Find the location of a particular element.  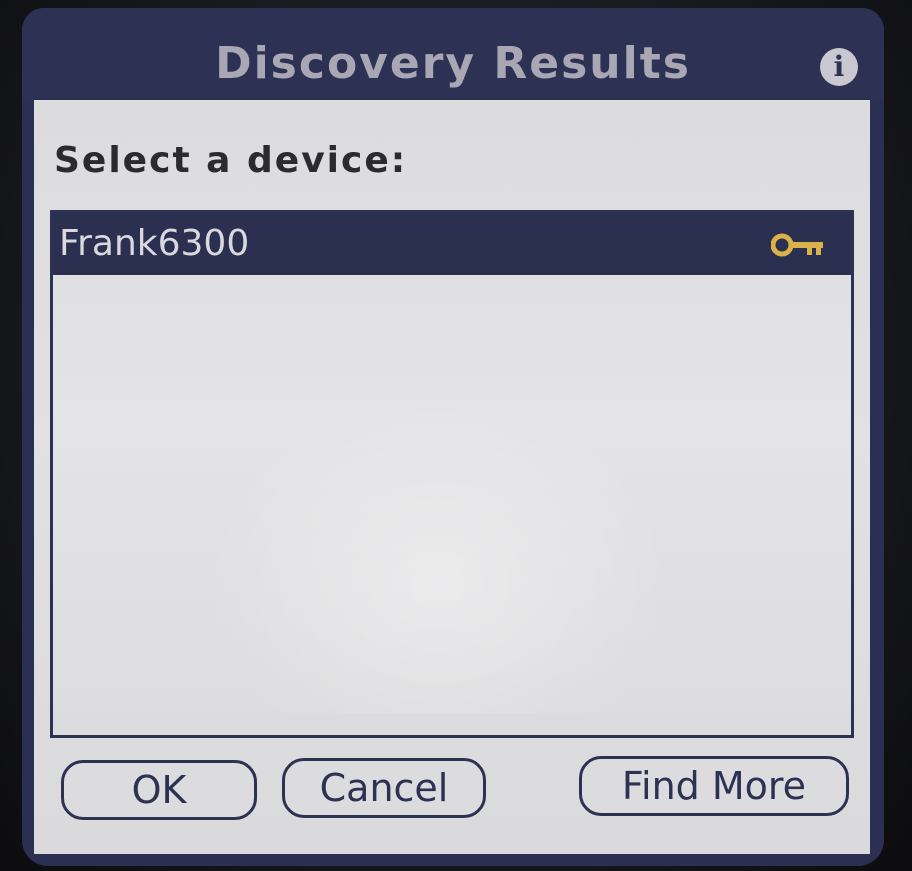

title-bar: Discovery Results i is located at coordinates (453, 54).